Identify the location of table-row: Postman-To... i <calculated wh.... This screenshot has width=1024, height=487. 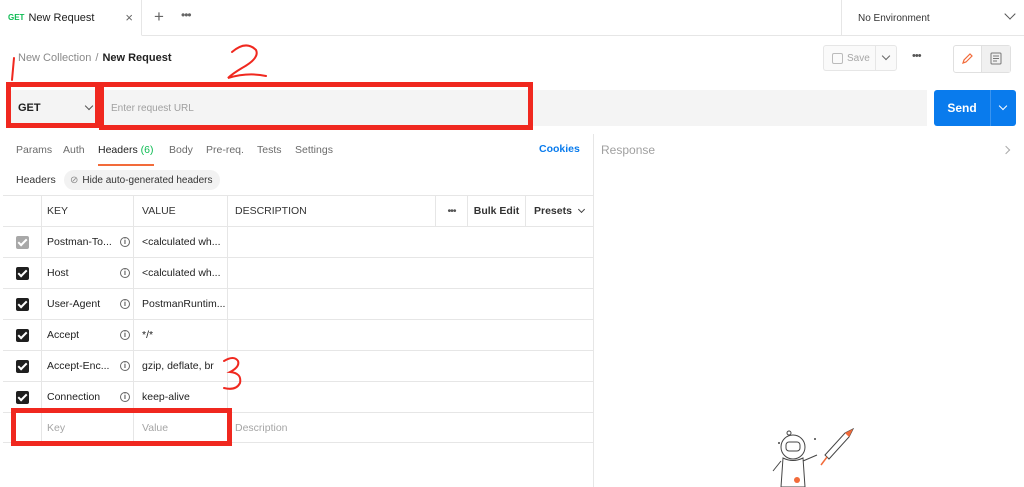
(298, 241).